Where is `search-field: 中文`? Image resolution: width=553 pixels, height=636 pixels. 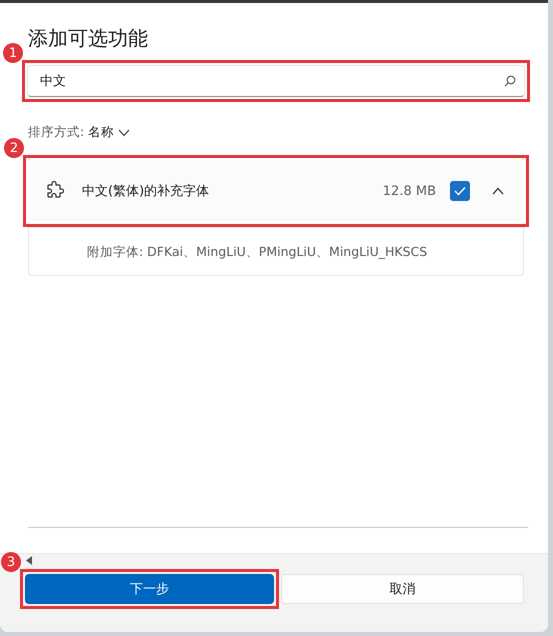
search-field: 中文 is located at coordinates (276, 81).